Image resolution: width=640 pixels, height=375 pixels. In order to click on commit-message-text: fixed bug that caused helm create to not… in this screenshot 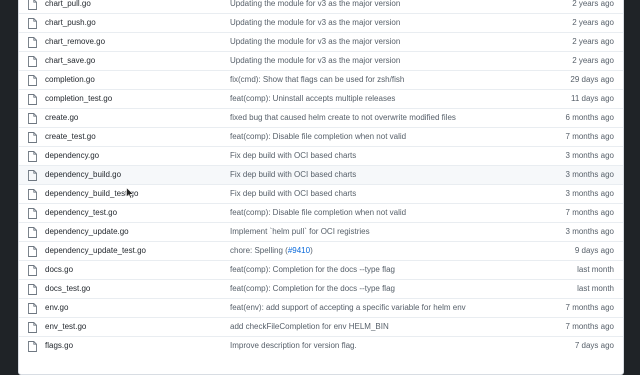, I will do `click(343, 117)`.